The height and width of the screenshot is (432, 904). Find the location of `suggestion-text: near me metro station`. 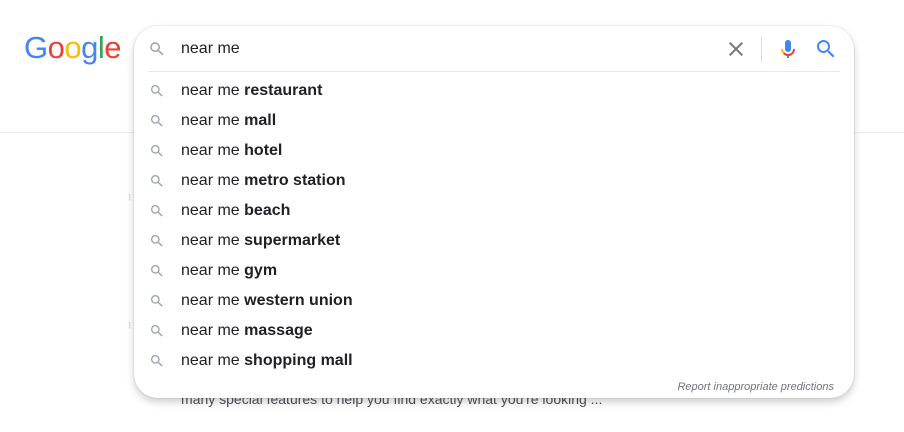

suggestion-text: near me metro station is located at coordinates (263, 181).